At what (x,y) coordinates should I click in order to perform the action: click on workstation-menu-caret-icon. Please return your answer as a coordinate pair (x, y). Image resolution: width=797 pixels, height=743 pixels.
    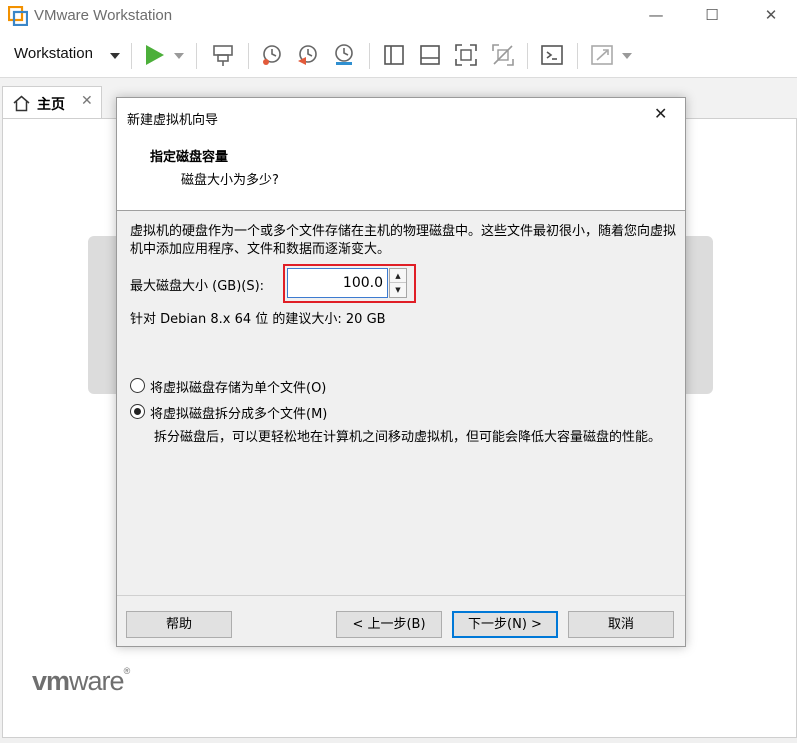
    Looking at the image, I should click on (115, 56).